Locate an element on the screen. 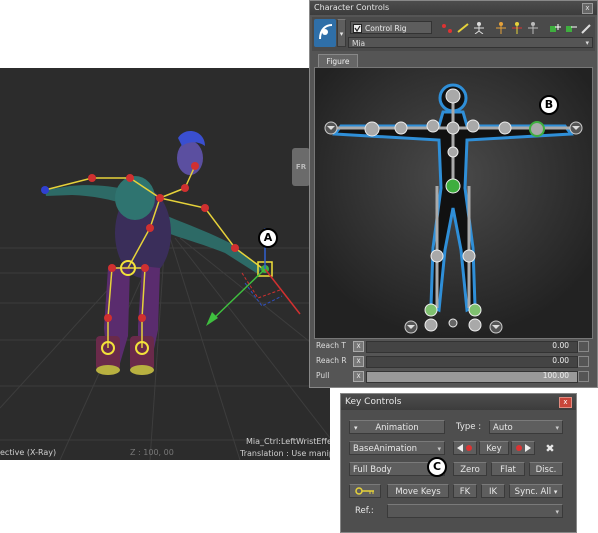  camera-label: ective (X-Ray) is located at coordinates (28, 452).